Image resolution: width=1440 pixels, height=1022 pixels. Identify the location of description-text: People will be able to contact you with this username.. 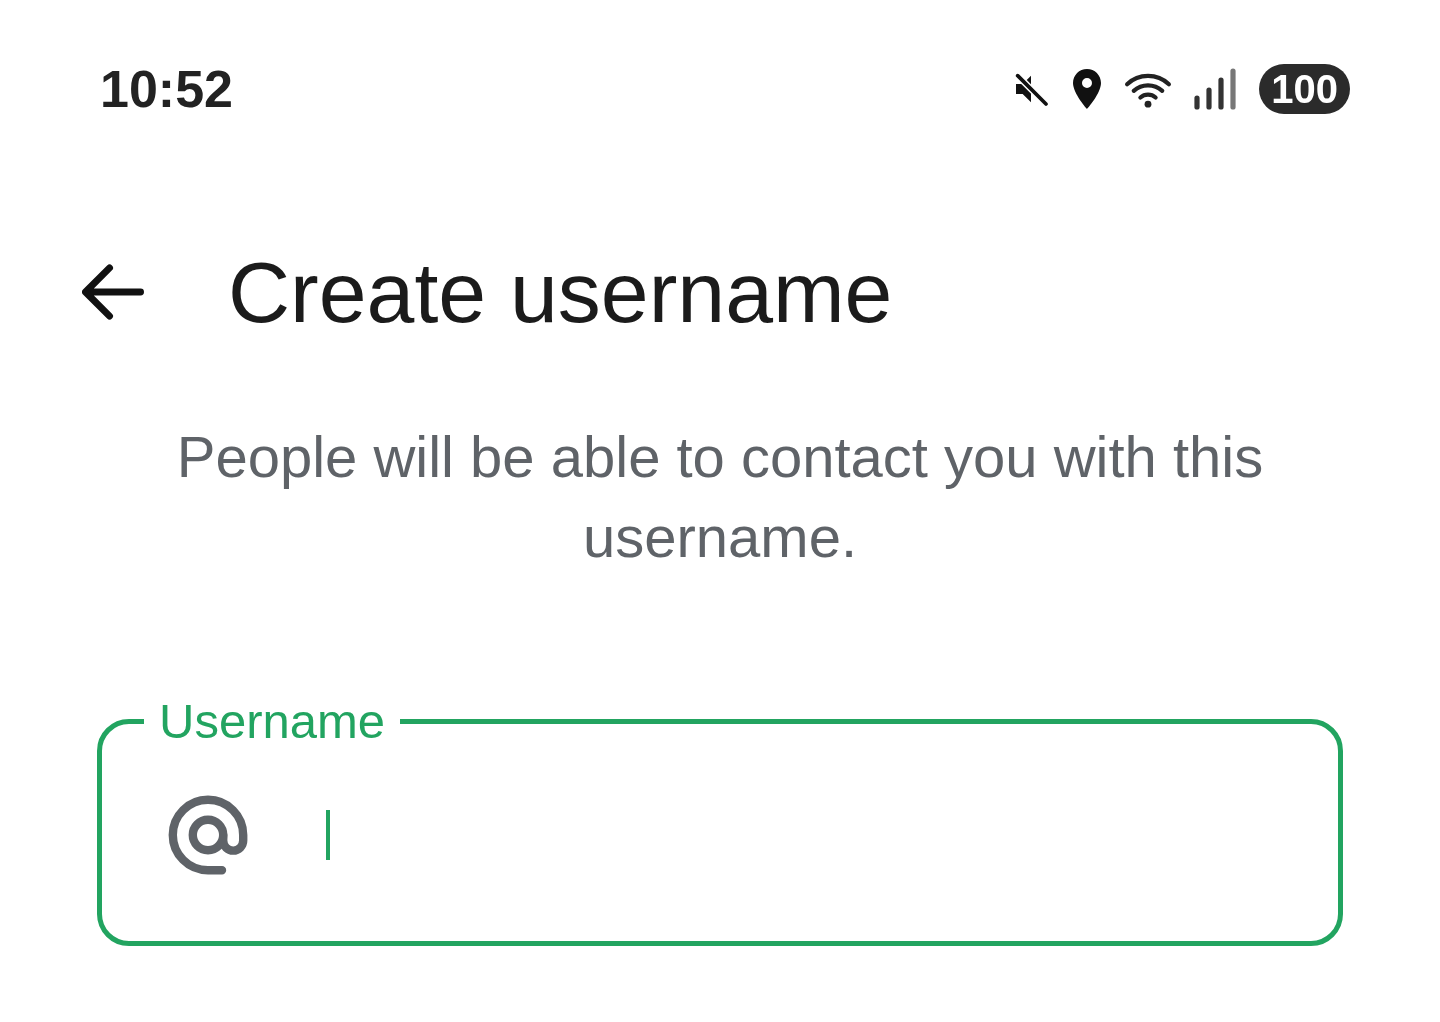
(720, 497).